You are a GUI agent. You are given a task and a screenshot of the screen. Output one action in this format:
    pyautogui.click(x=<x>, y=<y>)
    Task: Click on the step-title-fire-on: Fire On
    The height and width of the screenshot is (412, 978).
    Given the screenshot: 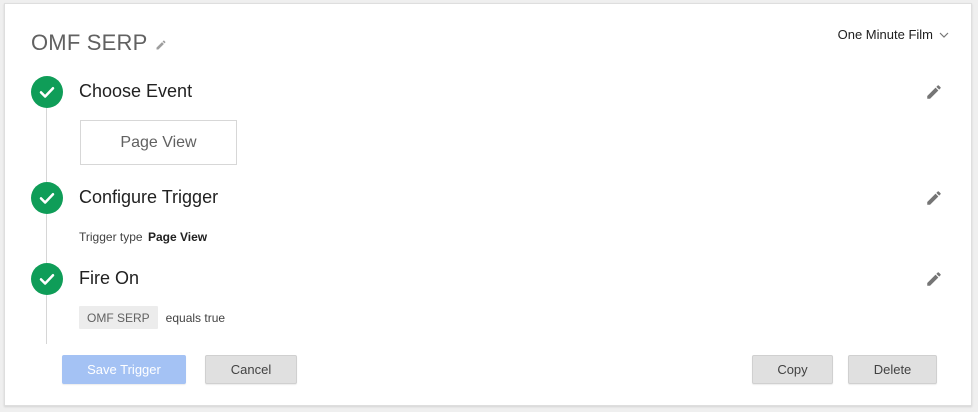 What is the action you would take?
    pyautogui.click(x=109, y=278)
    